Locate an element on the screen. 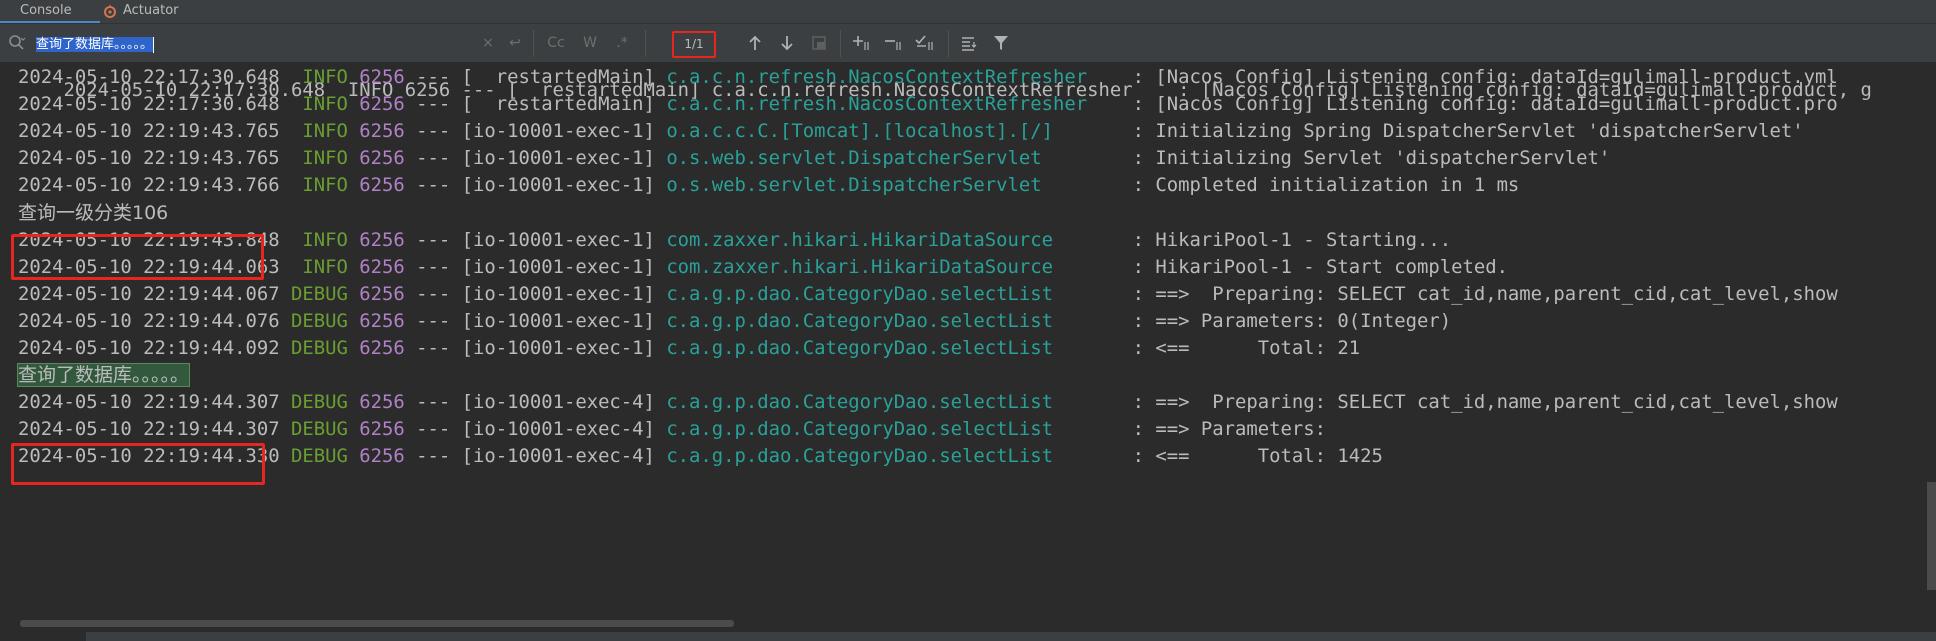 This screenshot has height=641, width=1936. match-case-toggle: Cc is located at coordinates (556, 43).